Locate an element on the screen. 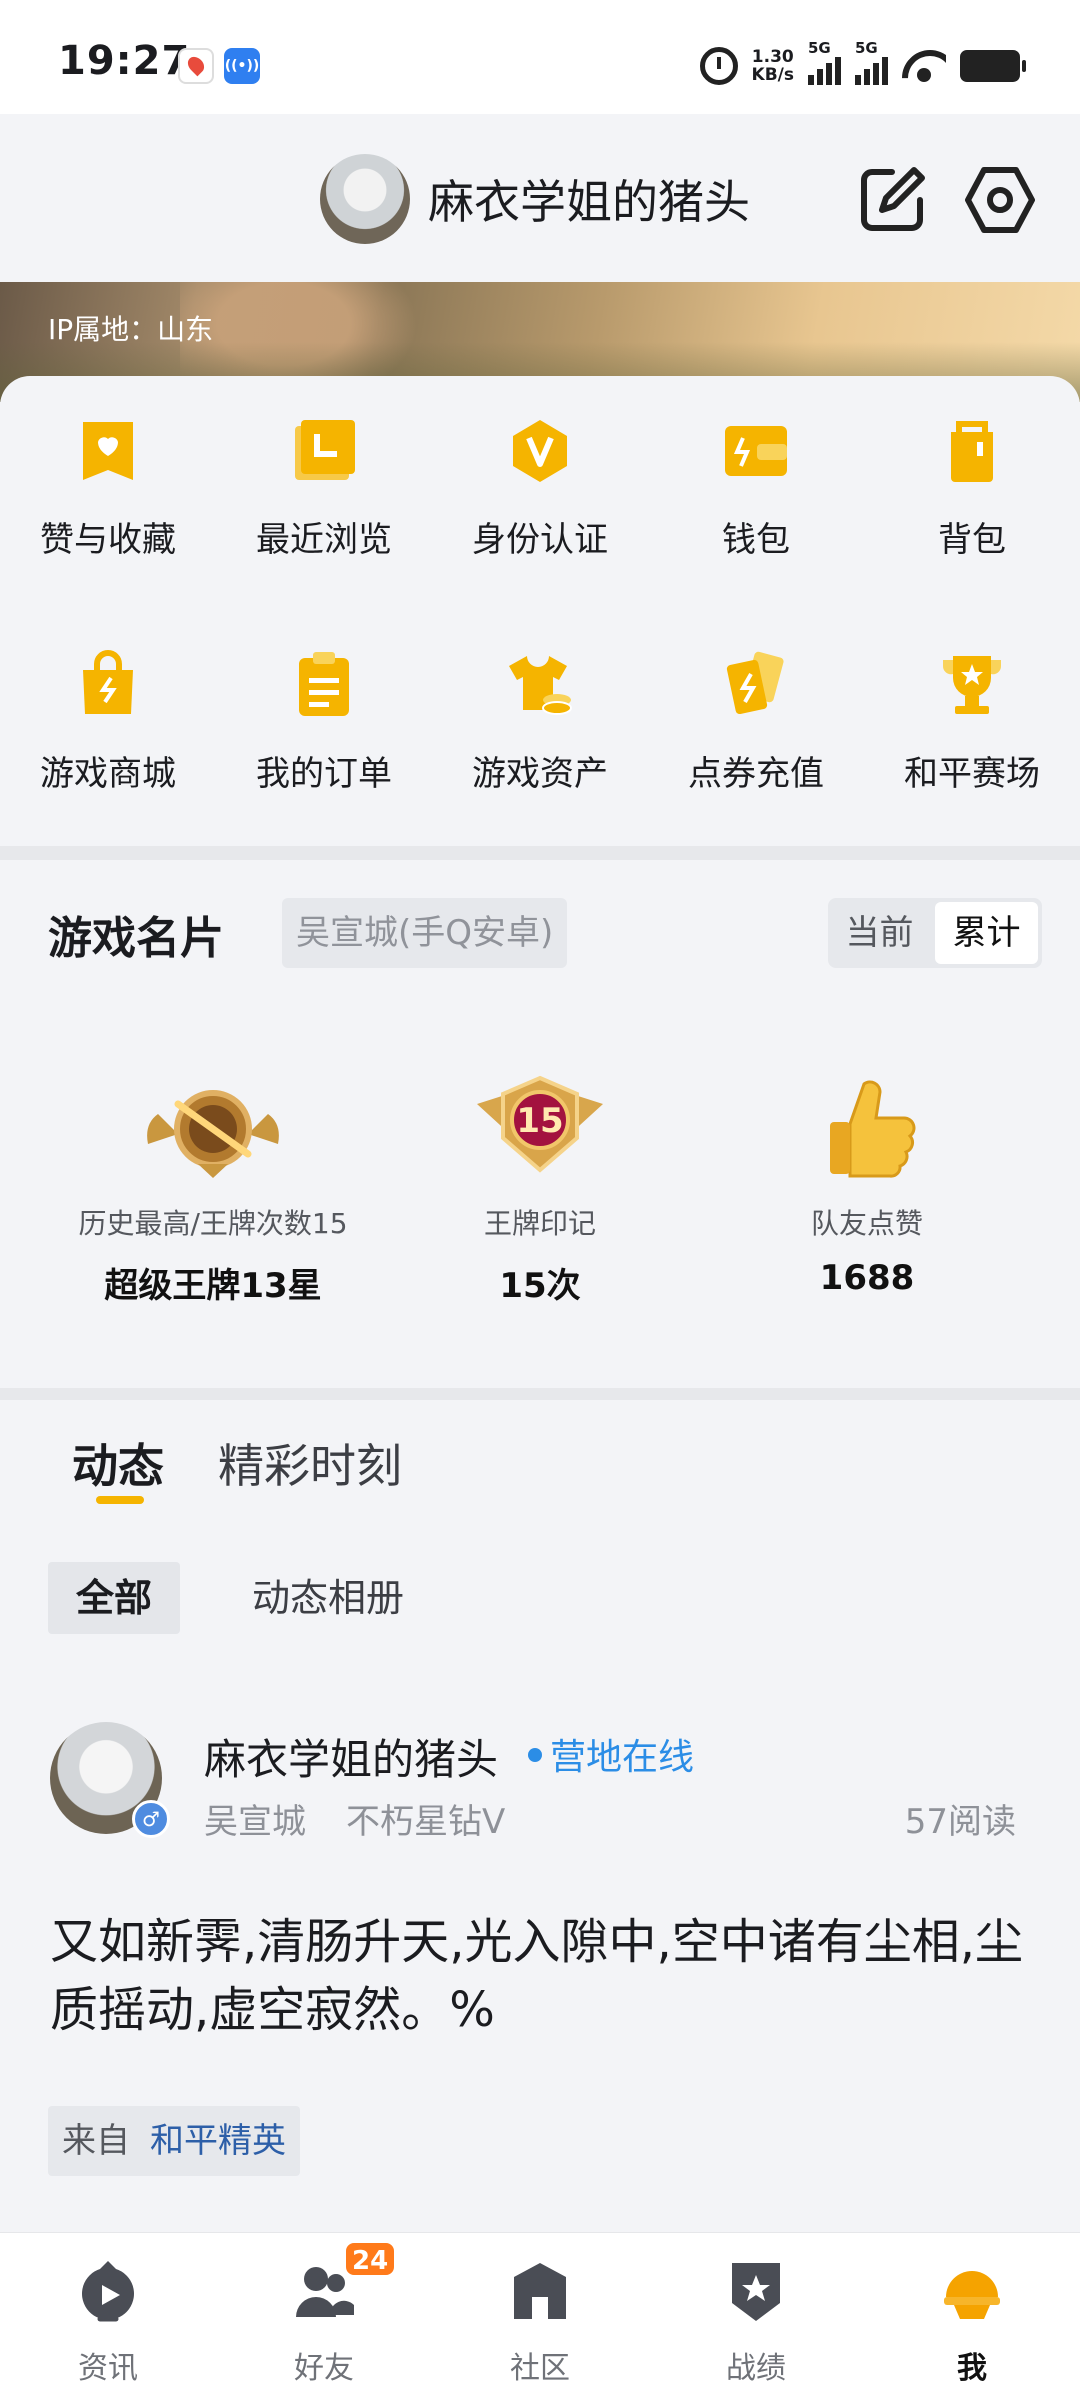  friends-badge: 24 is located at coordinates (370, 2259).